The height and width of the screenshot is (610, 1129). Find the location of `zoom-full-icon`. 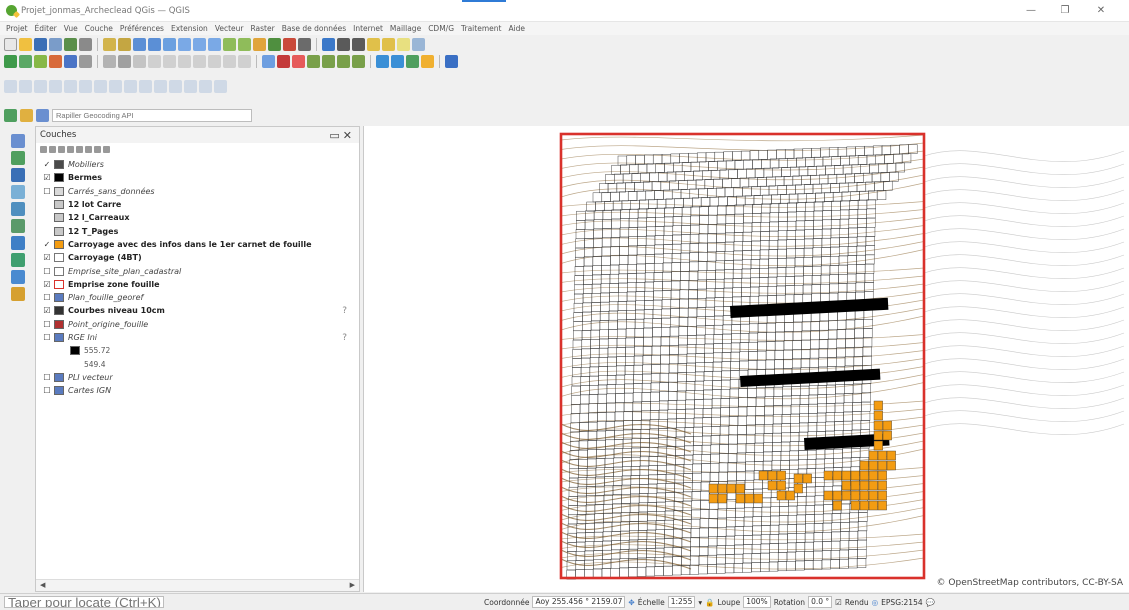

zoom-full-icon is located at coordinates (184, 44).